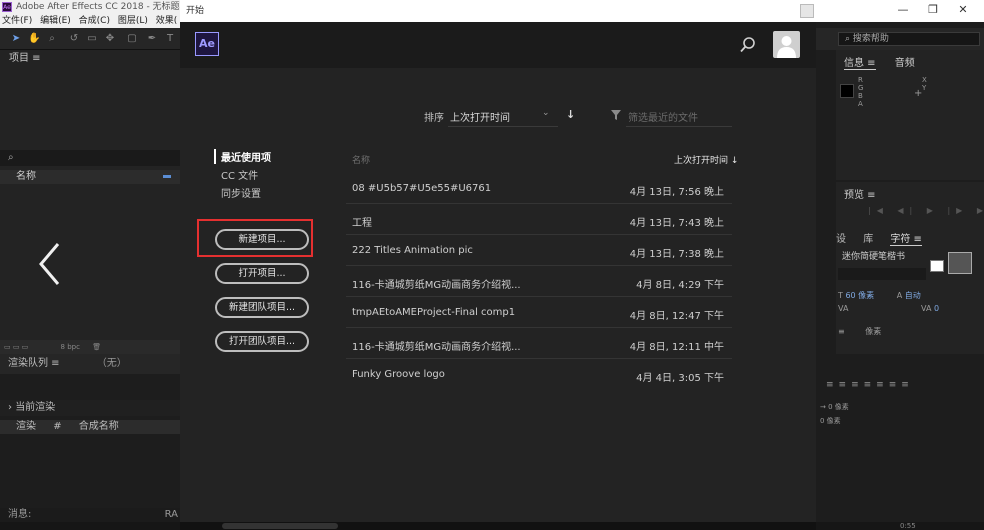 The image size is (984, 530). I want to click on help-search-placeholder: 搜索帮助, so click(870, 39).